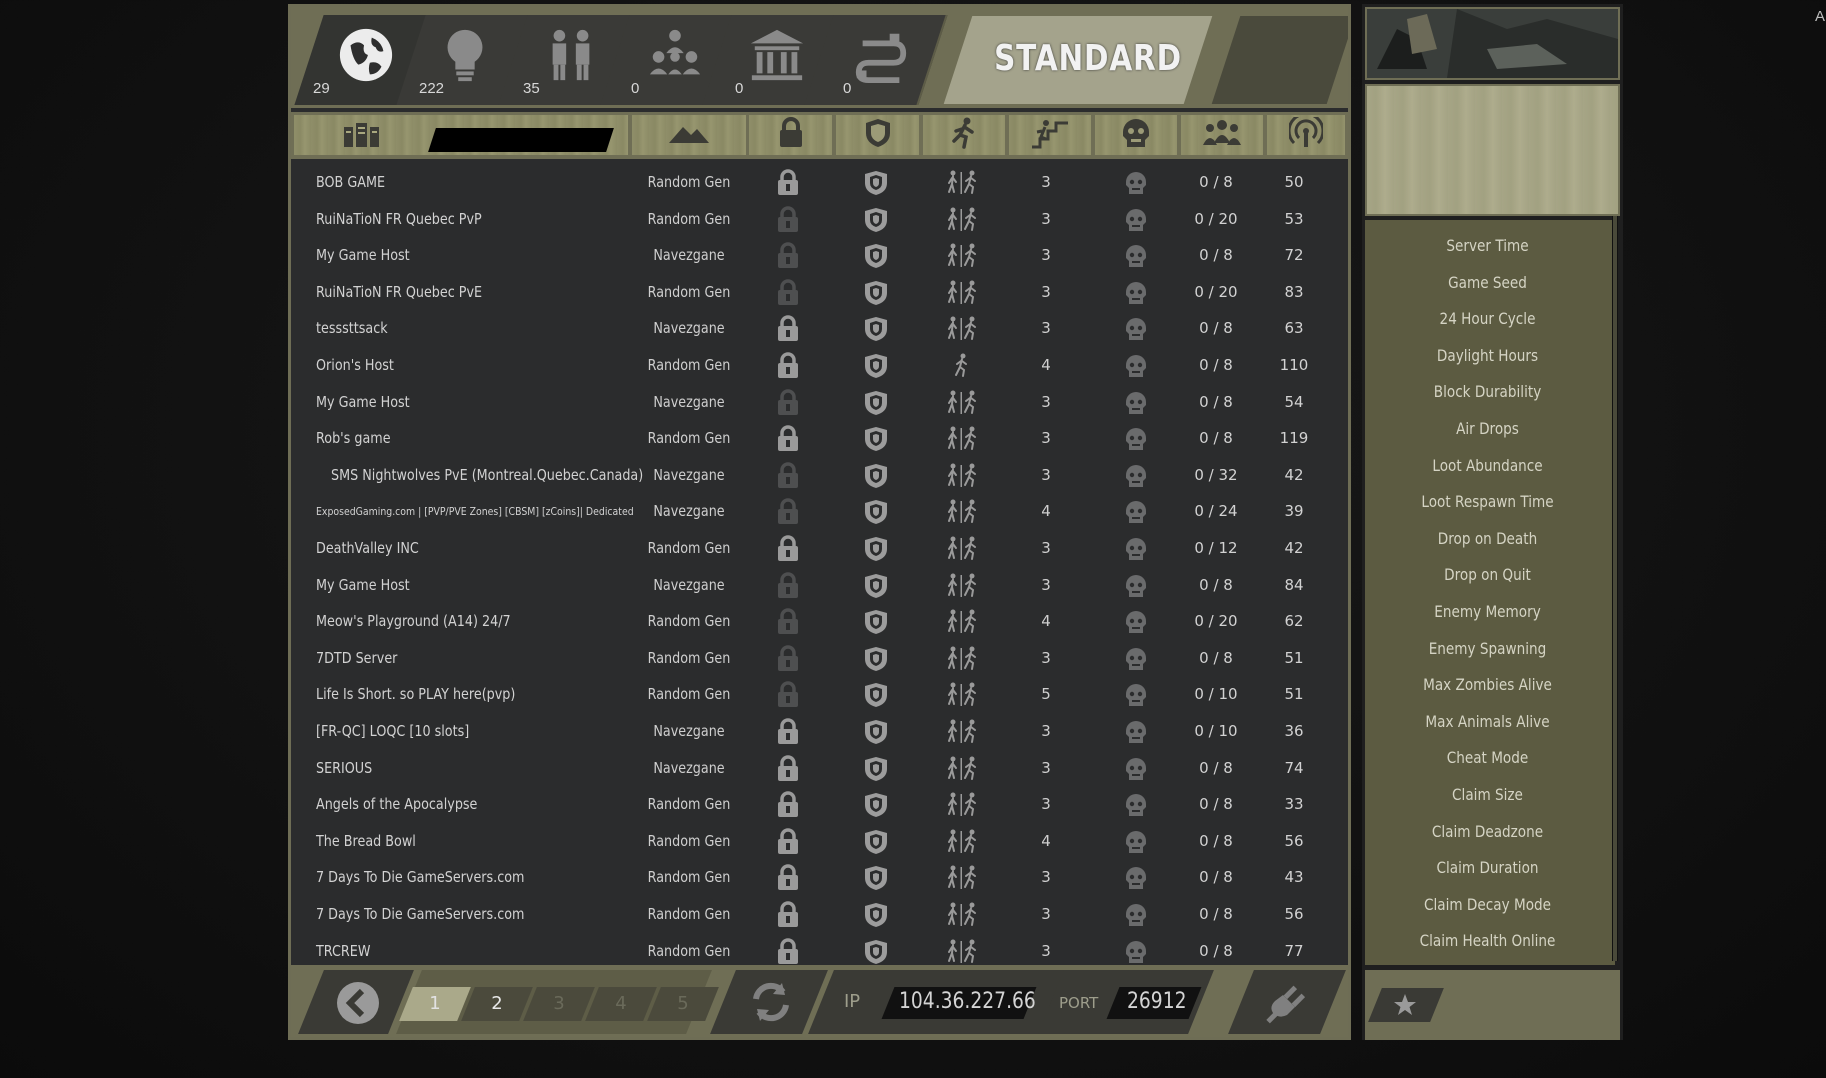  Describe the element at coordinates (1487, 904) in the screenshot. I see `server-setting-label: Claim Decay Mode` at that location.